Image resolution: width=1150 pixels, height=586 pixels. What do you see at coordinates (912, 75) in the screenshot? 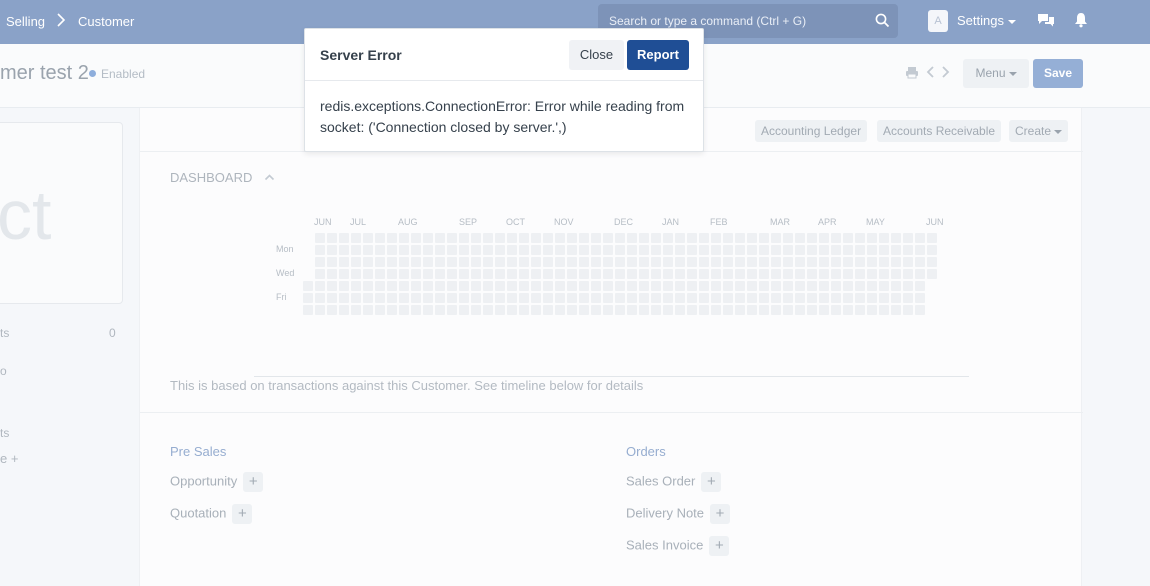
I see `print-icon` at bounding box center [912, 75].